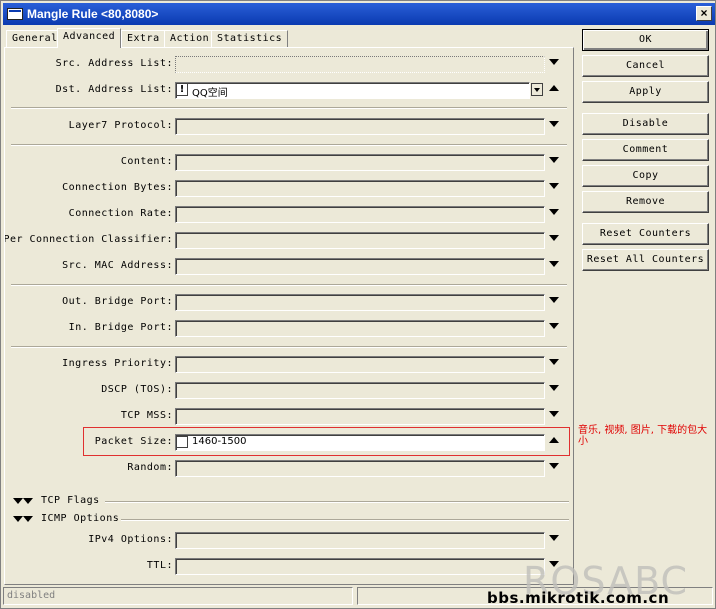  I want to click on tcp-flags-section: TCP Flags, so click(291, 502).